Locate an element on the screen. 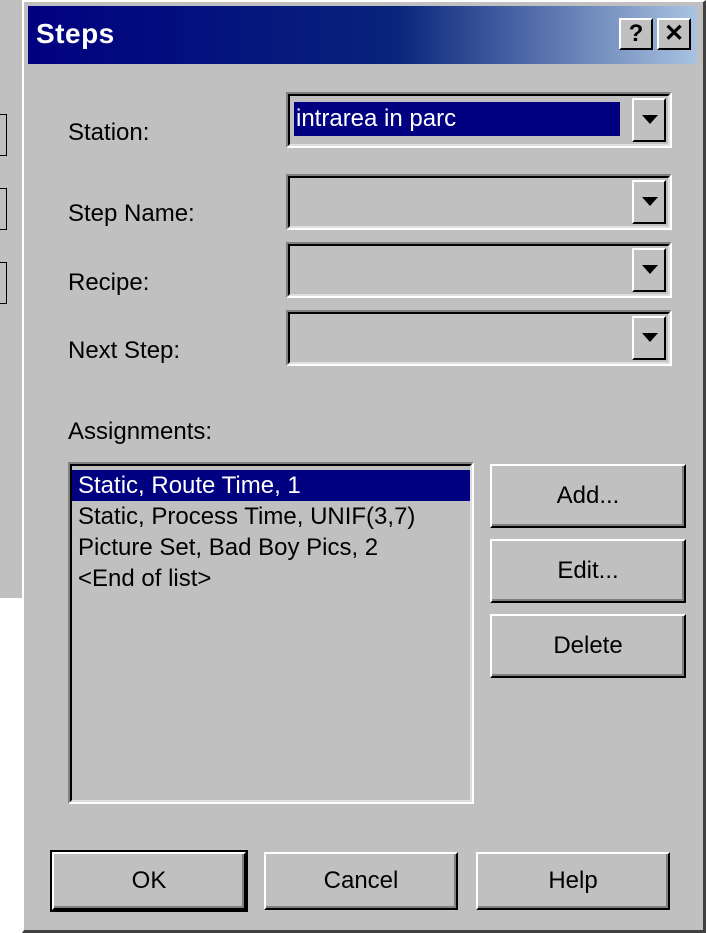  list-item: Picture Set, Bad Boy Pics, 2 is located at coordinates (271, 547).